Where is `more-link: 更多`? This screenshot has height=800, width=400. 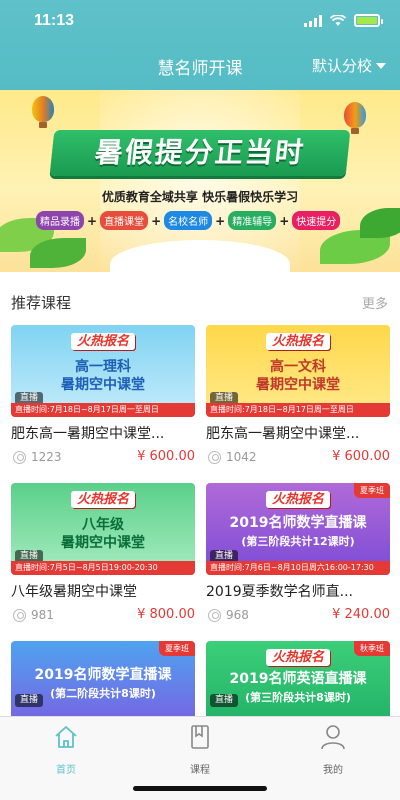
more-link: 更多 is located at coordinates (375, 302).